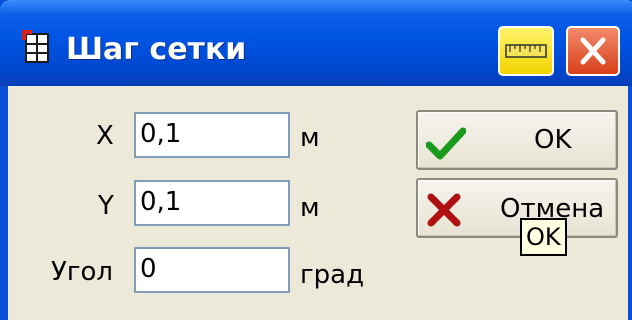  What do you see at coordinates (553, 140) in the screenshot?
I see `ok-button-label: OK` at bounding box center [553, 140].